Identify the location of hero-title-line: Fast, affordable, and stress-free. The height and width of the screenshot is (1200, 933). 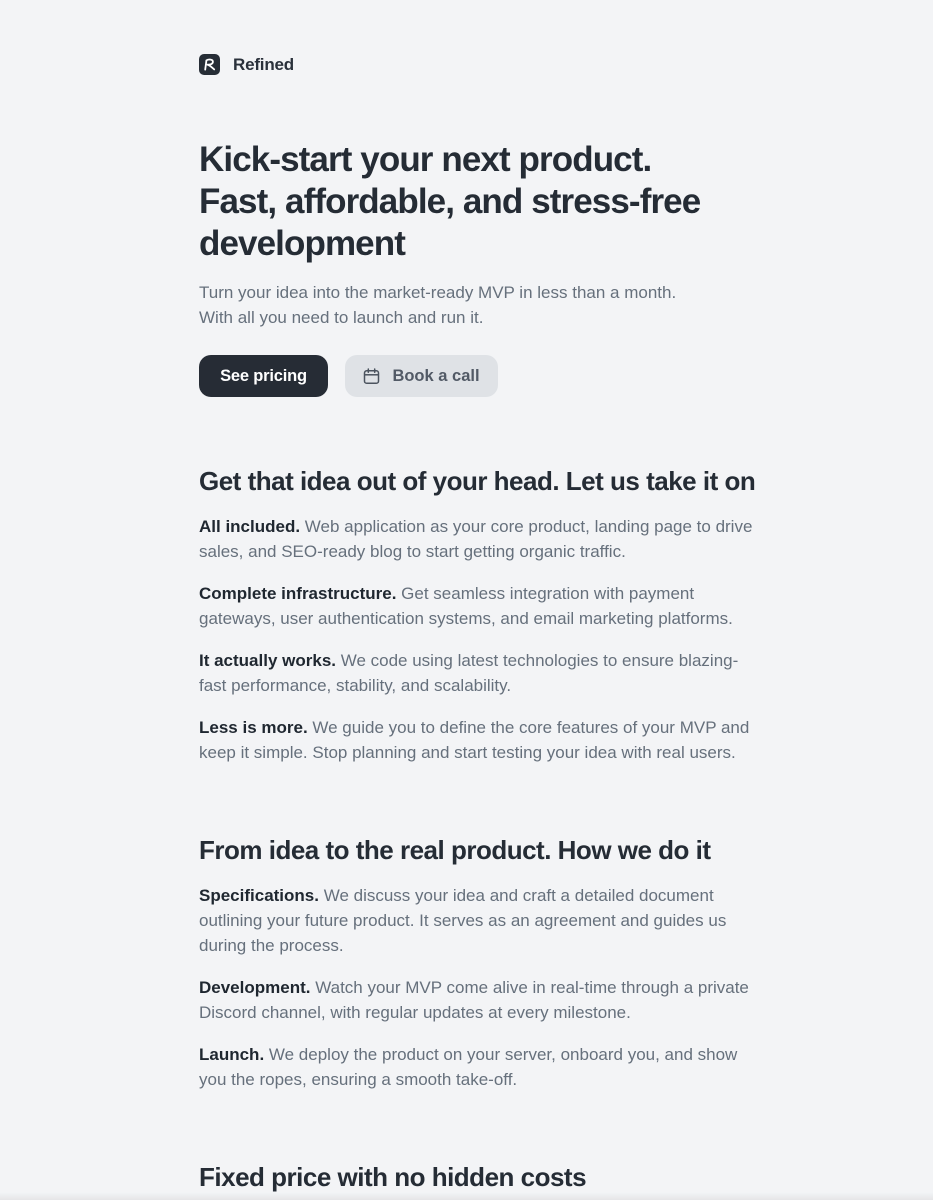
(450, 201).